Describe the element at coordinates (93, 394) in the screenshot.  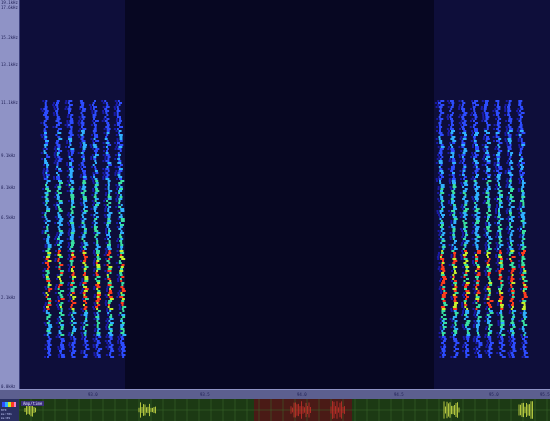
I see `time-label: 93.0` at that location.